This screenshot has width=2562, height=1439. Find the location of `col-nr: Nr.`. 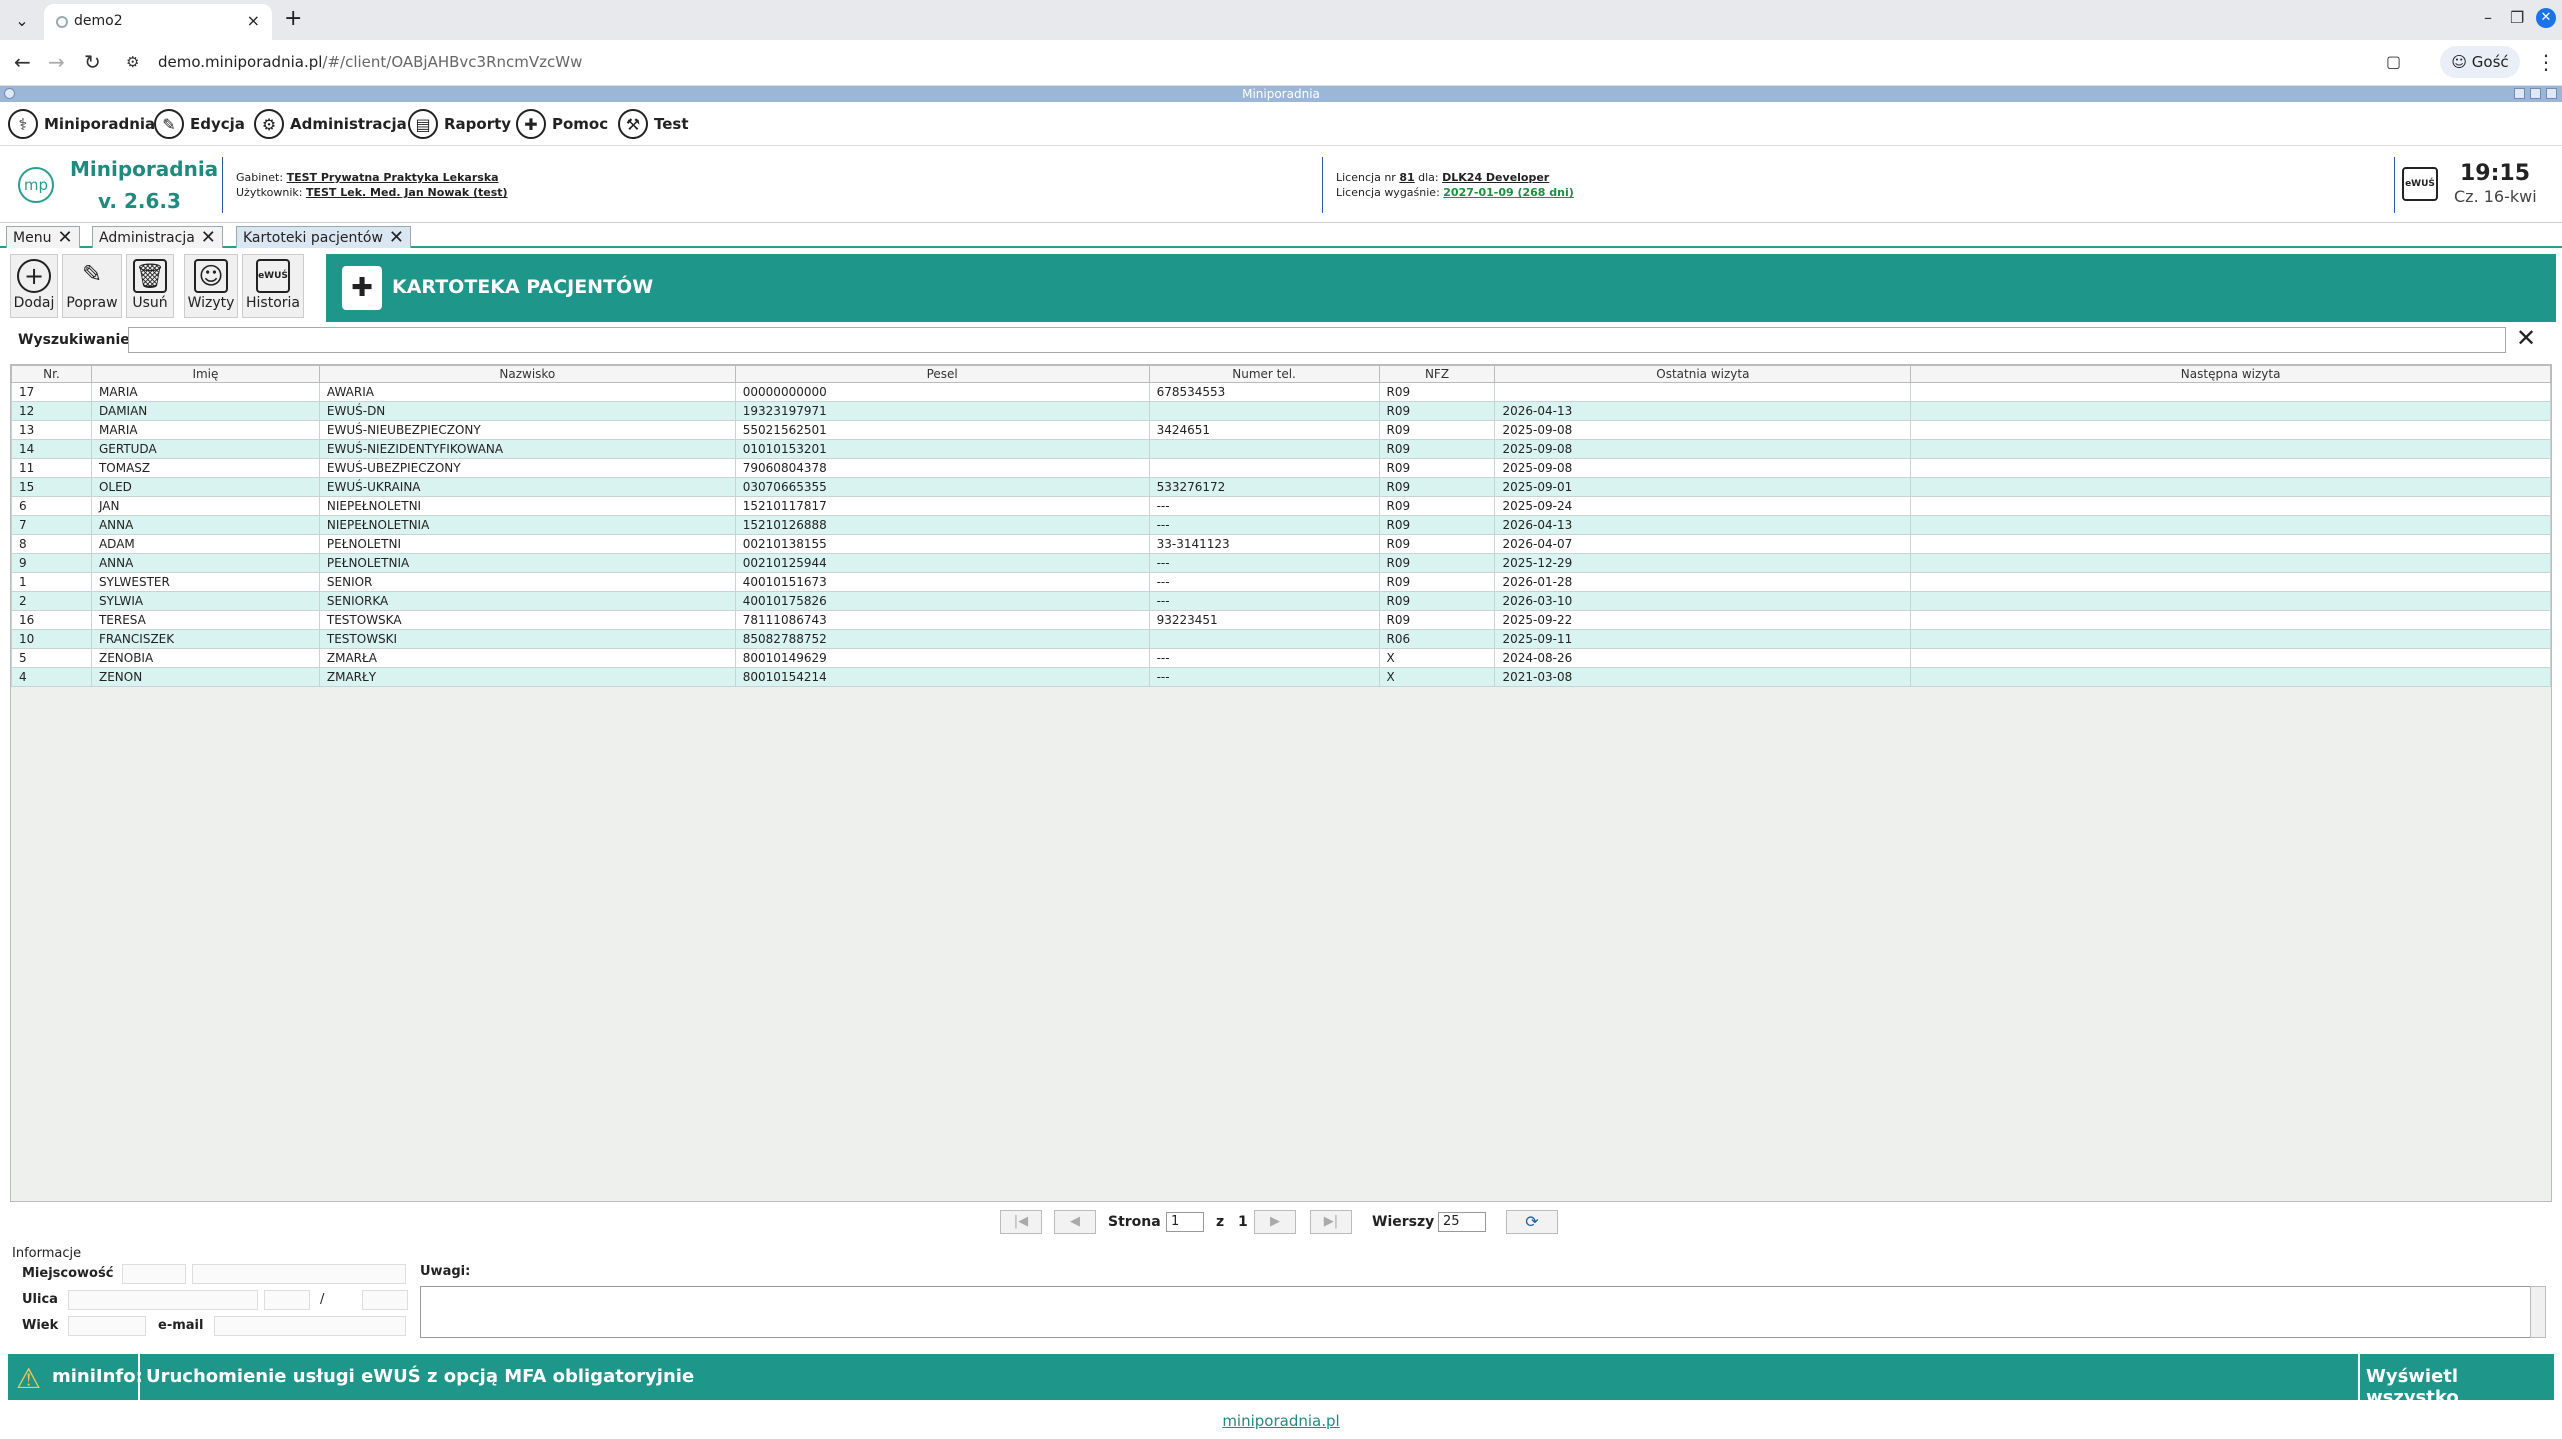

col-nr: Nr. is located at coordinates (51, 374).